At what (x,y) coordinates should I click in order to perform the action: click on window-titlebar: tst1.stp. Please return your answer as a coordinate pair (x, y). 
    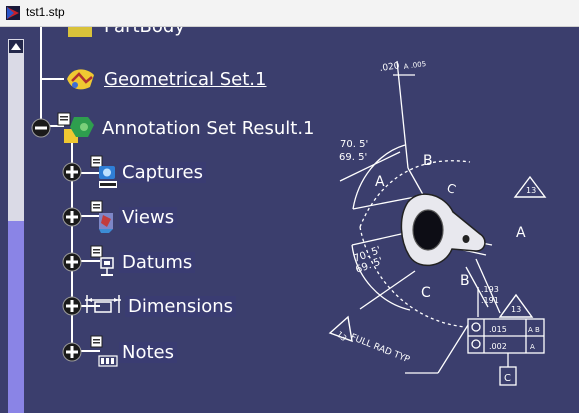
    Looking at the image, I should click on (289, 13).